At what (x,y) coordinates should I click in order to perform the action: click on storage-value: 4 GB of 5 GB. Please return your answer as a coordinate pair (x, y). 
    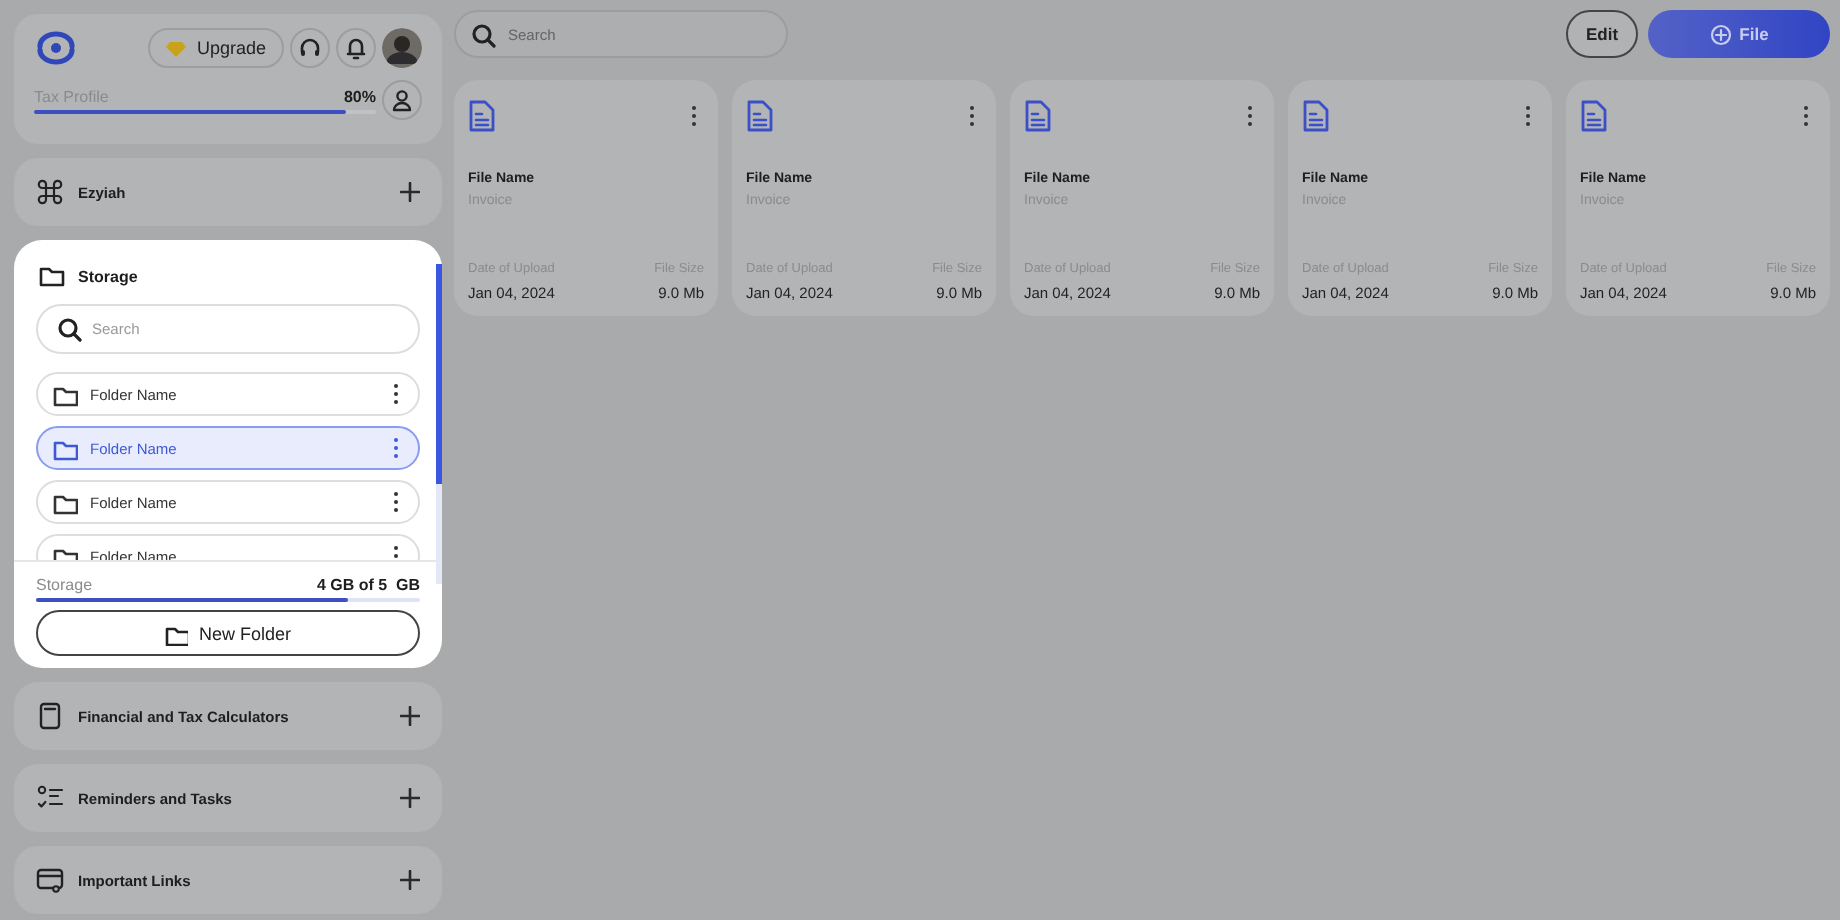
    Looking at the image, I should click on (368, 585).